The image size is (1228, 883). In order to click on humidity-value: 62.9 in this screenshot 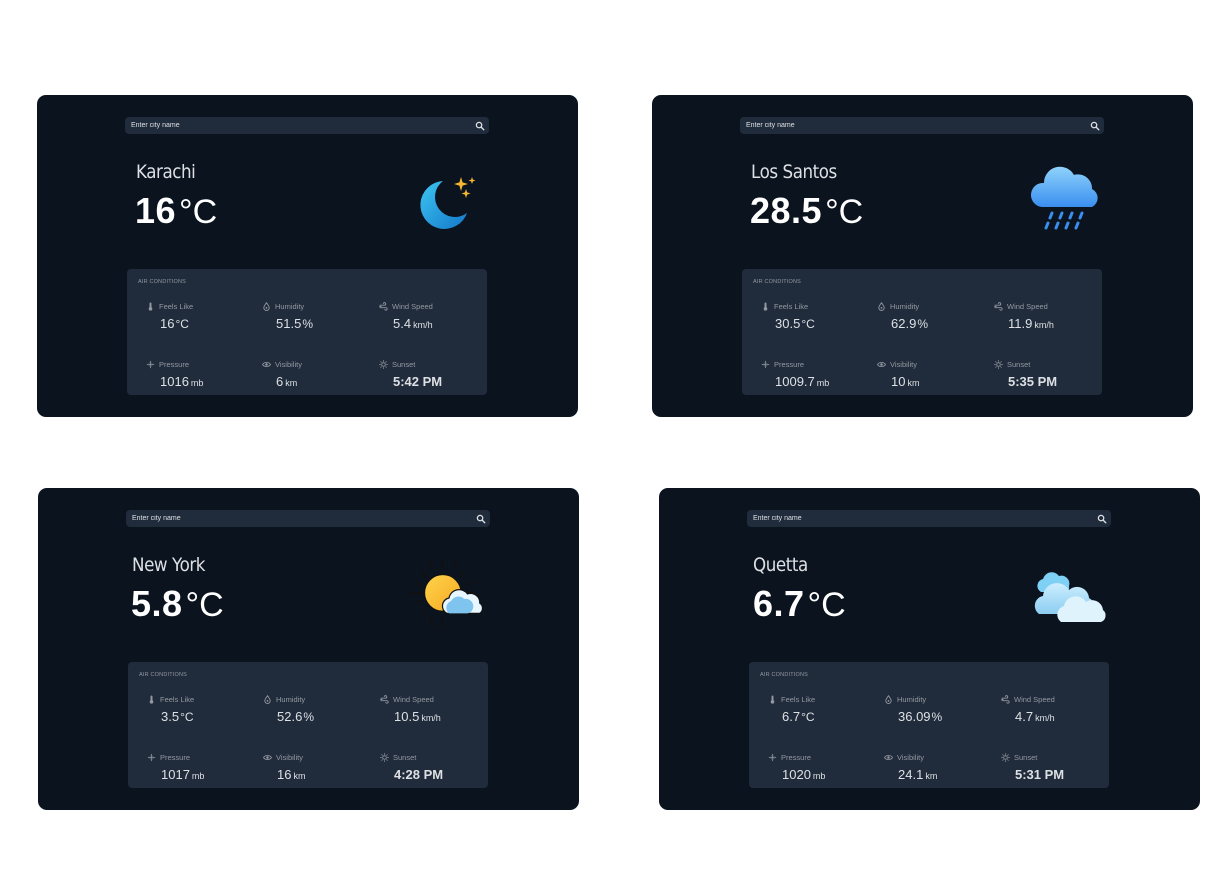, I will do `click(904, 323)`.